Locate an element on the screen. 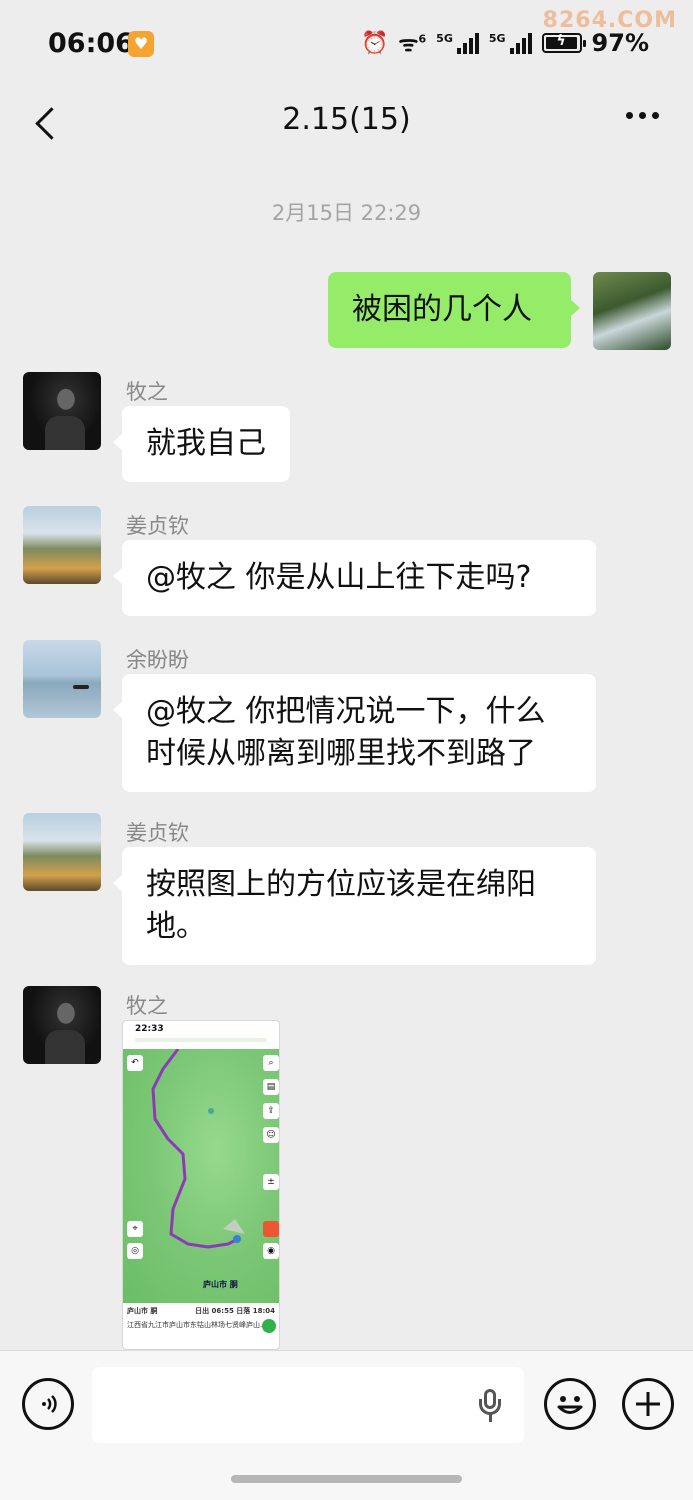 The height and width of the screenshot is (1500, 693). battery-icon: ϟ is located at coordinates (563, 43).